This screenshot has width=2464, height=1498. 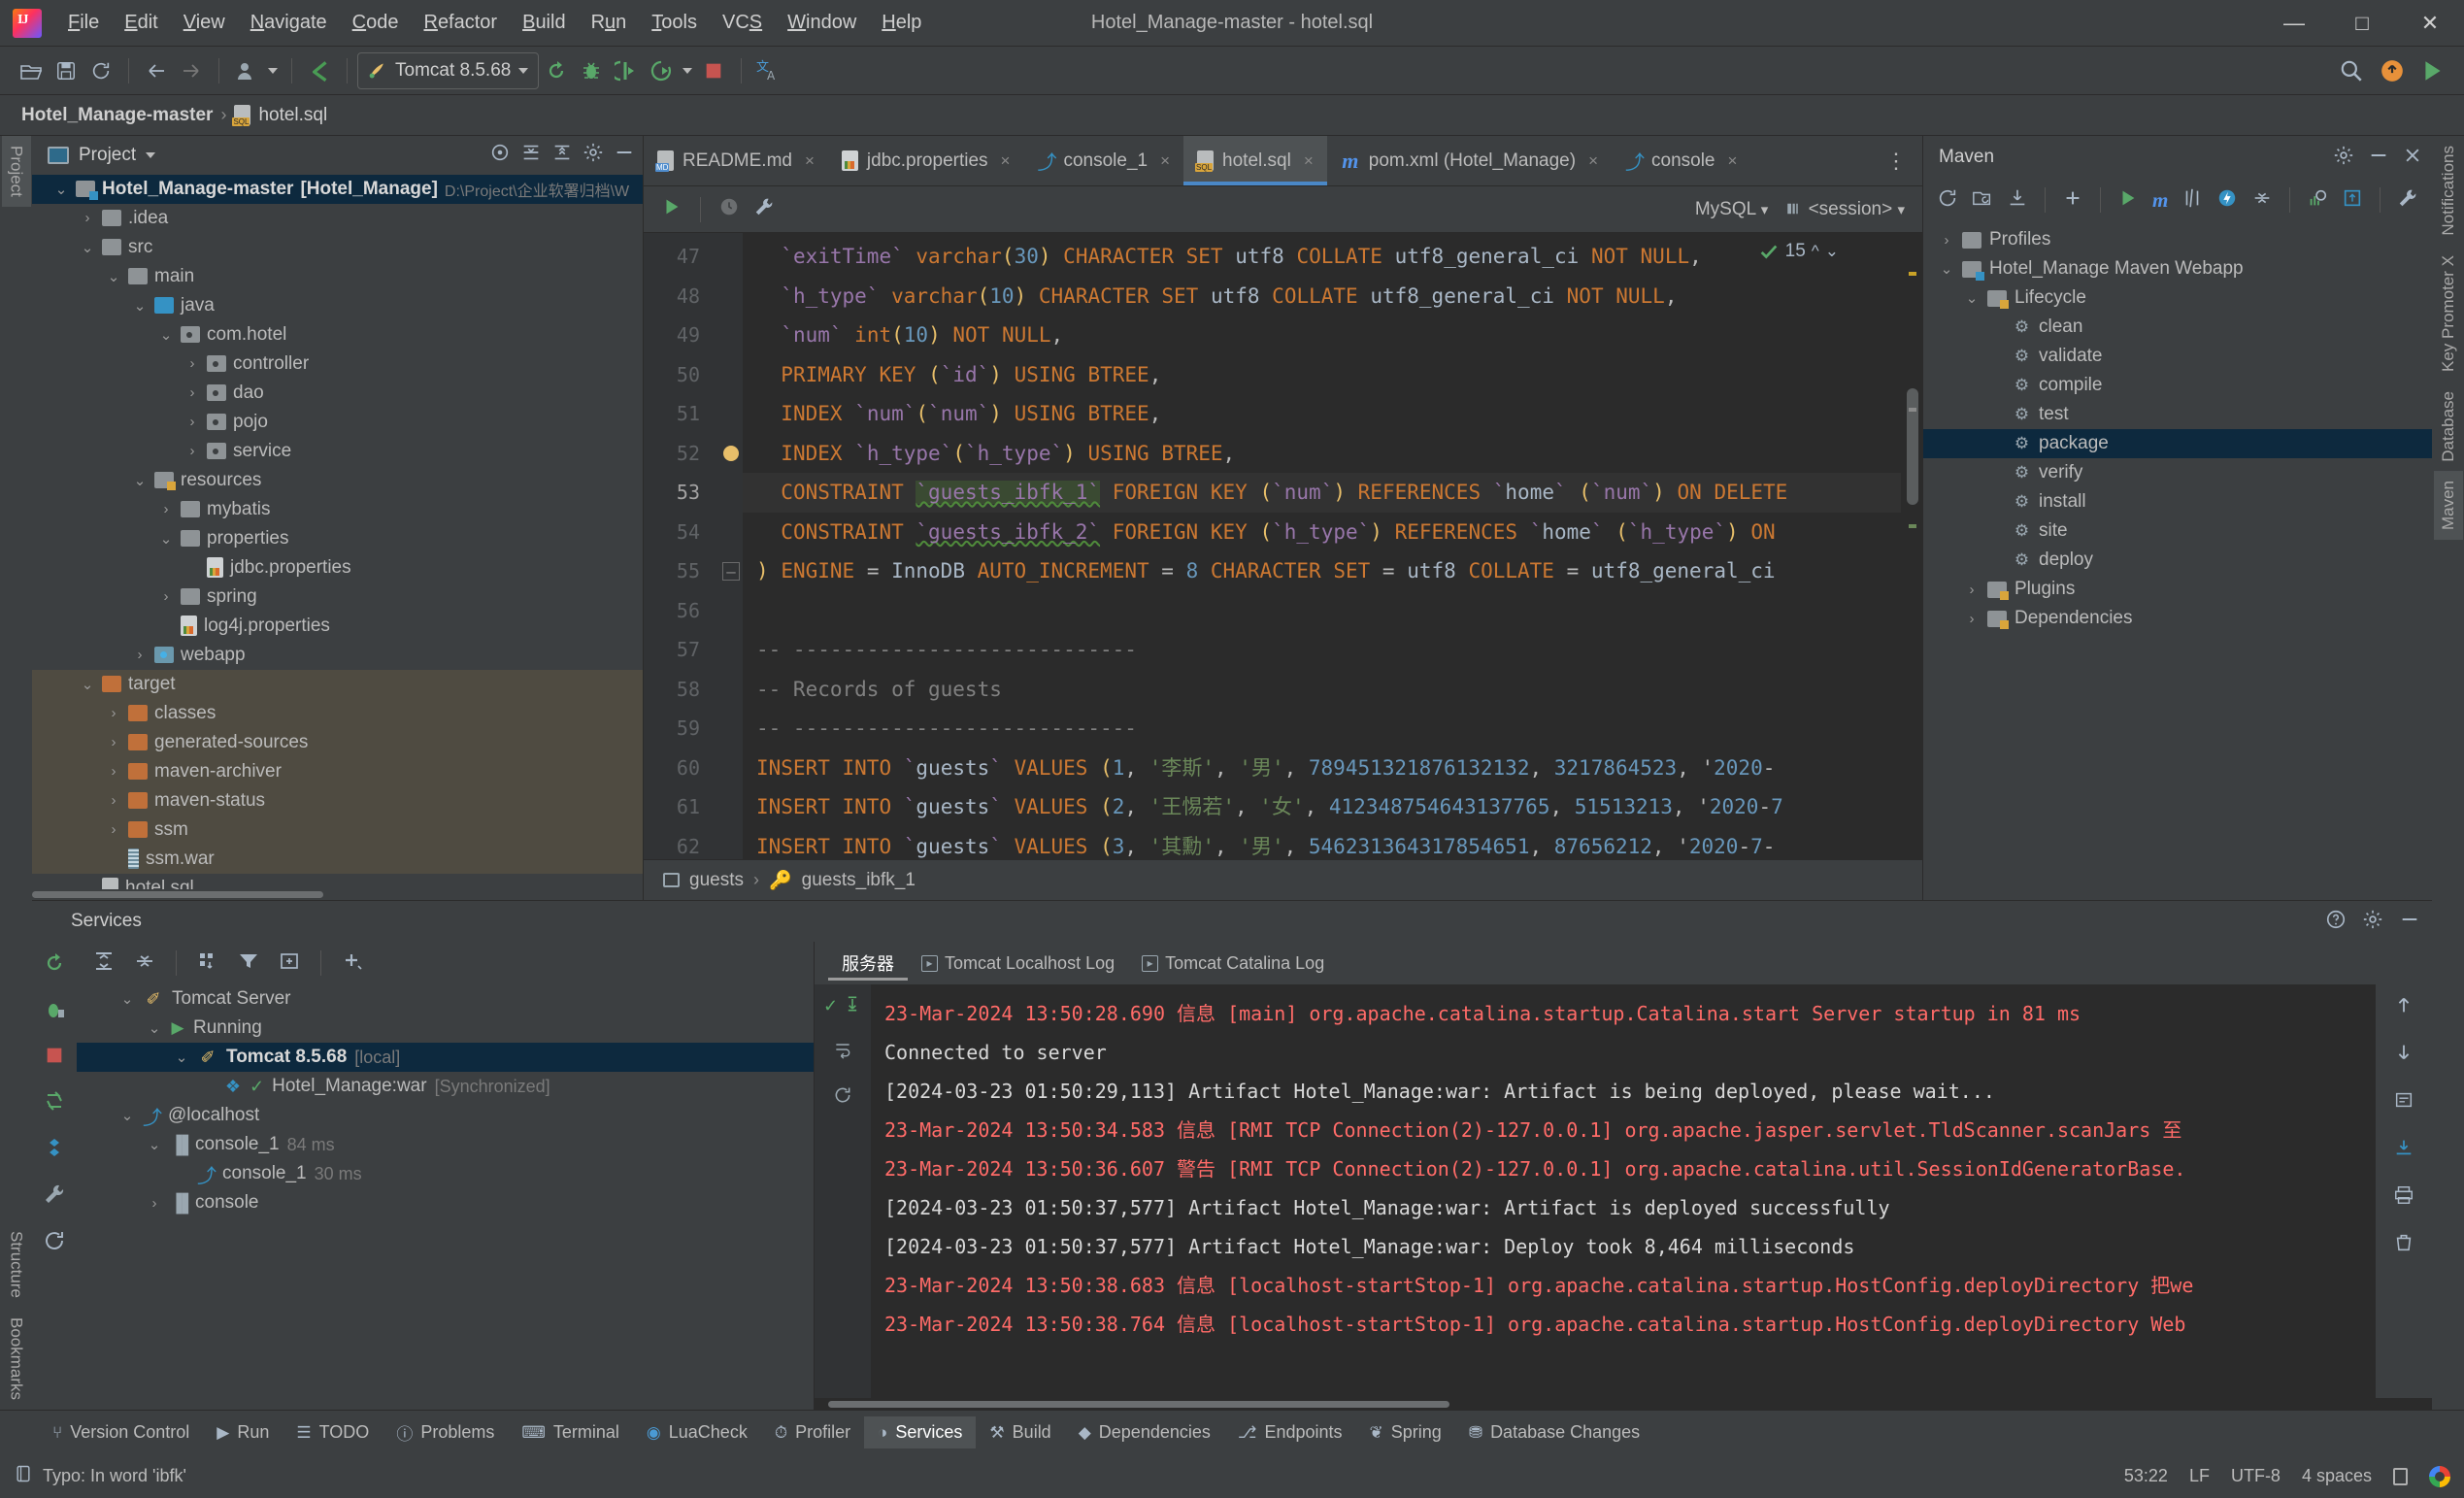 I want to click on project-tree-item-resources: ⌄ resources, so click(x=337, y=480).